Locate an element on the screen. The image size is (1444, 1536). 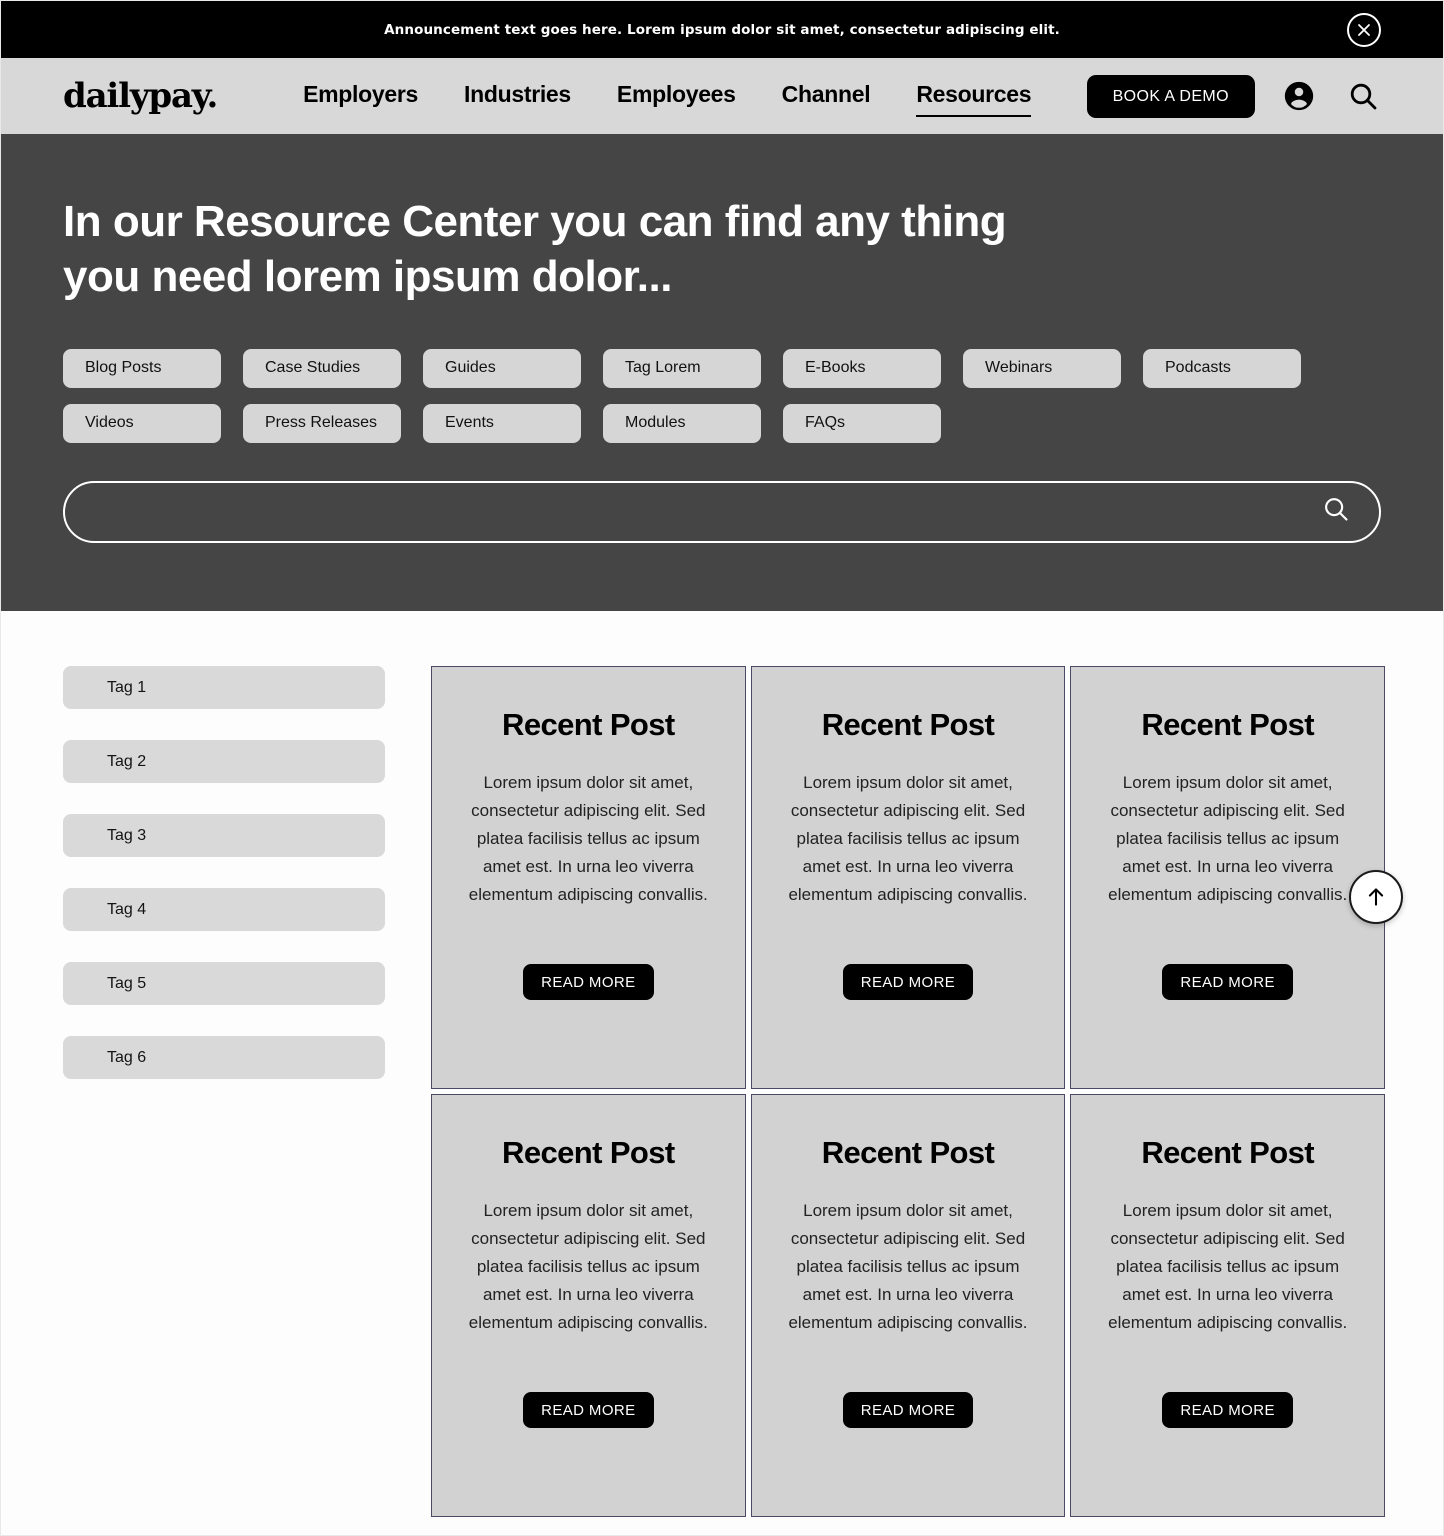
search-input is located at coordinates (708, 511).